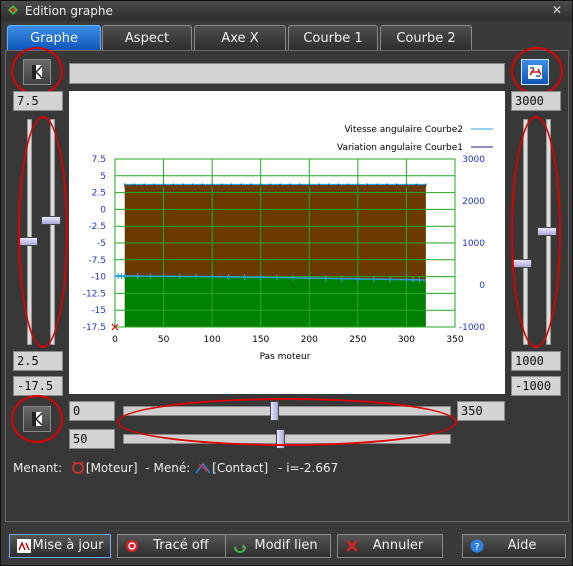 The height and width of the screenshot is (566, 573). Describe the element at coordinates (481, 411) in the screenshot. I see `x-axis-max-field: 350` at that location.